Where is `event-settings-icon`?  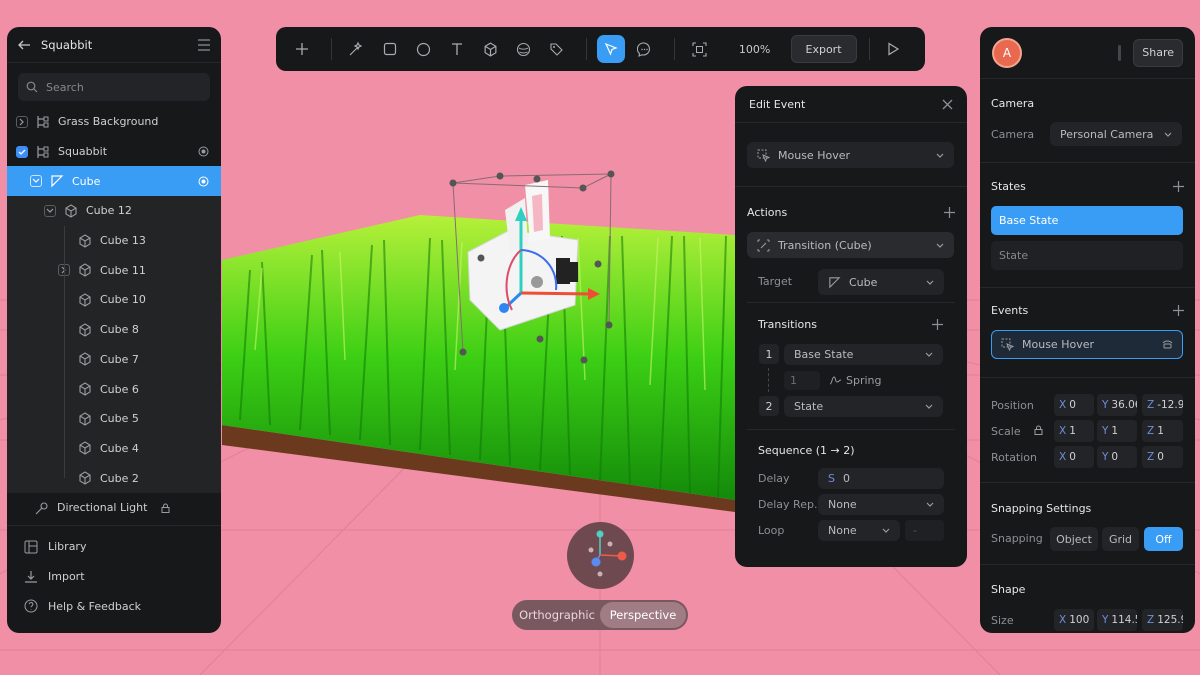
event-settings-icon is located at coordinates (1167, 344).